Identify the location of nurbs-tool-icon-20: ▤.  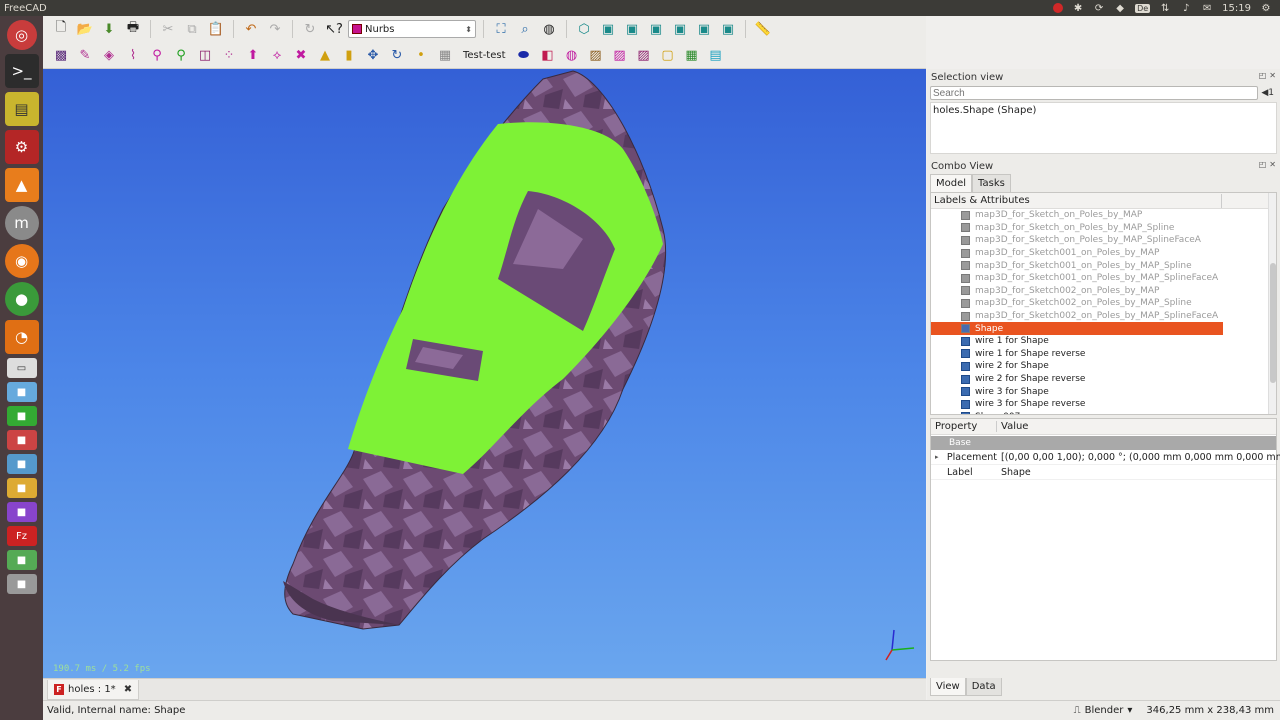
(716, 55).